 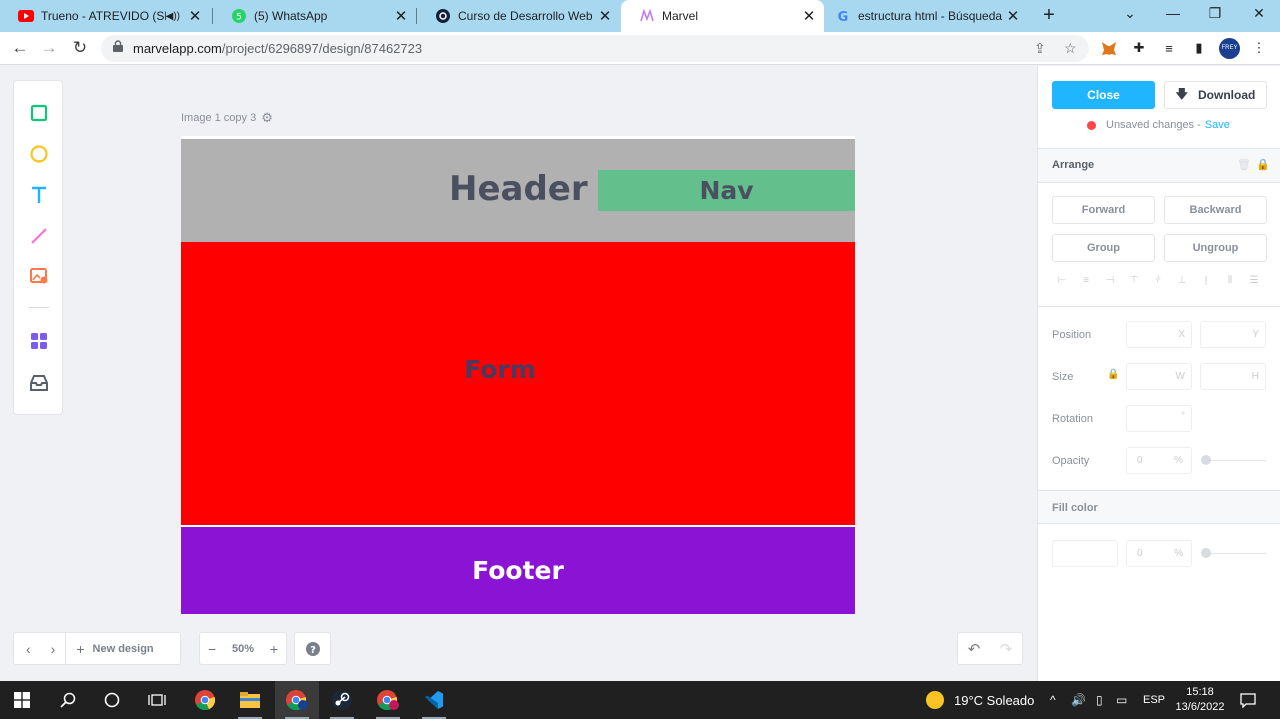 What do you see at coordinates (212, 649) in the screenshot?
I see `zoom-out-icon: −` at bounding box center [212, 649].